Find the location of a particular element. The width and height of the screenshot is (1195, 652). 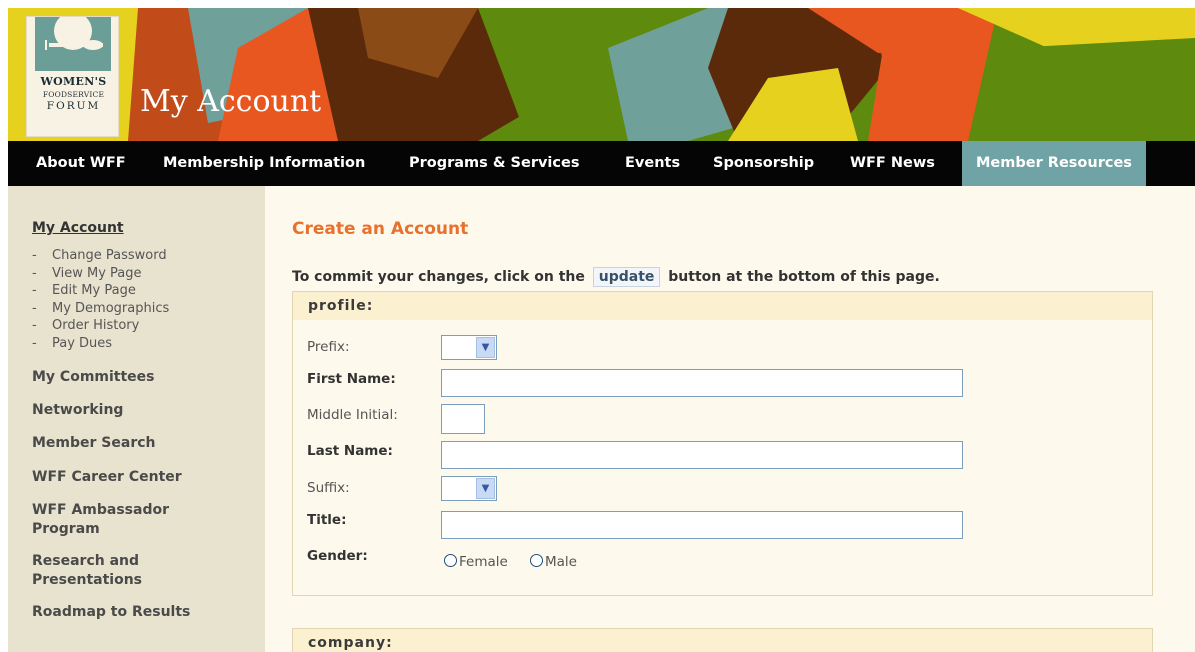

gender-female-label: Female is located at coordinates (483, 562).